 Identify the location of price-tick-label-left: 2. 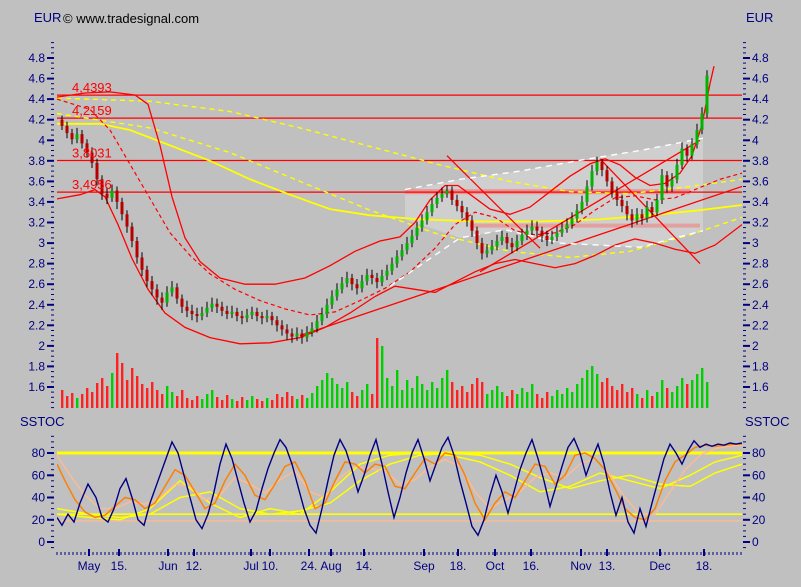
(41, 346).